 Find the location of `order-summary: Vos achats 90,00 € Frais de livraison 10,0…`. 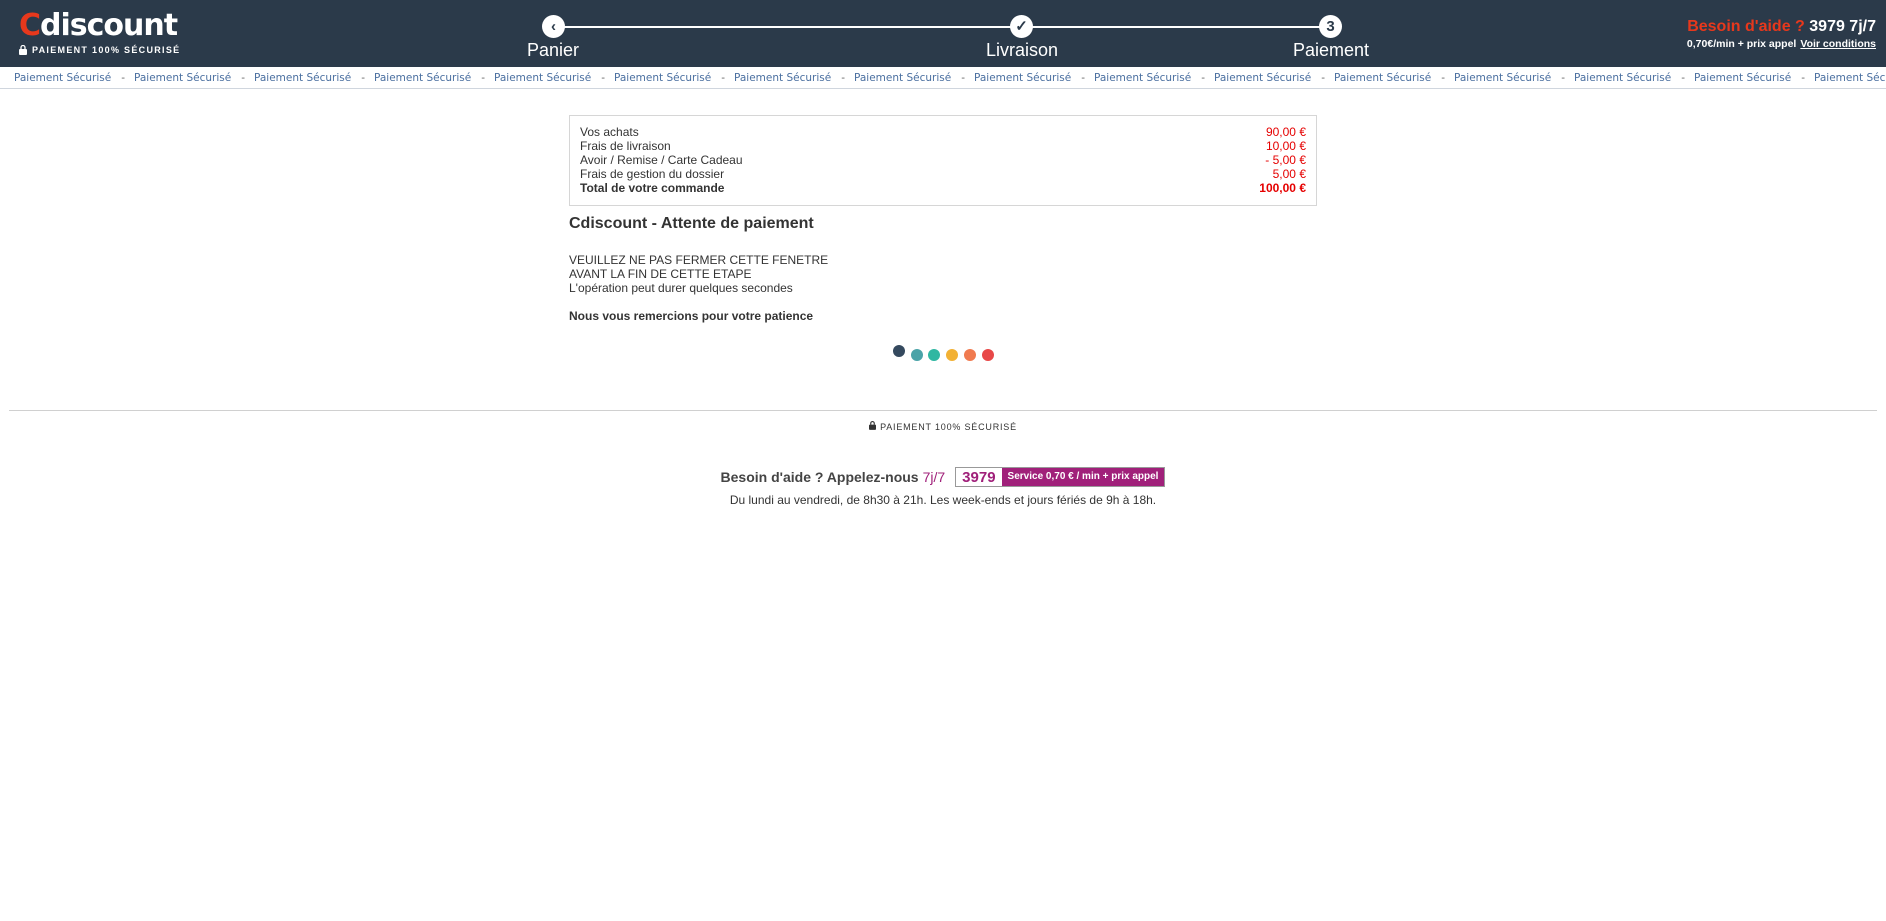

order-summary: Vos achats 90,00 € Frais de livraison 10,0… is located at coordinates (943, 160).